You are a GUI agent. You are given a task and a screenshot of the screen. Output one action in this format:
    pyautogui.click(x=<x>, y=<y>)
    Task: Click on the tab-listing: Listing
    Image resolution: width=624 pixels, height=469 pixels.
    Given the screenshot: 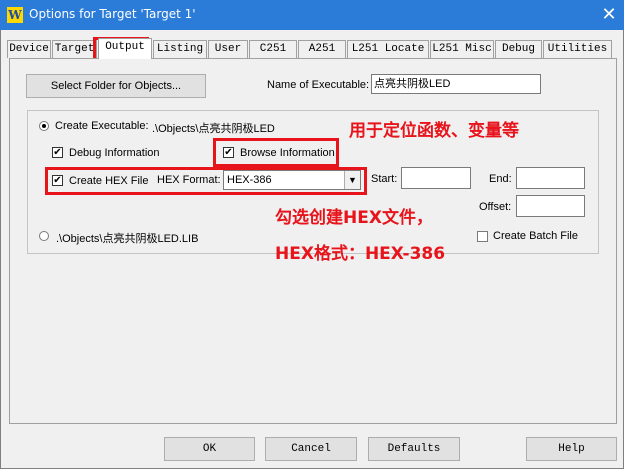 What is the action you would take?
    pyautogui.click(x=180, y=49)
    